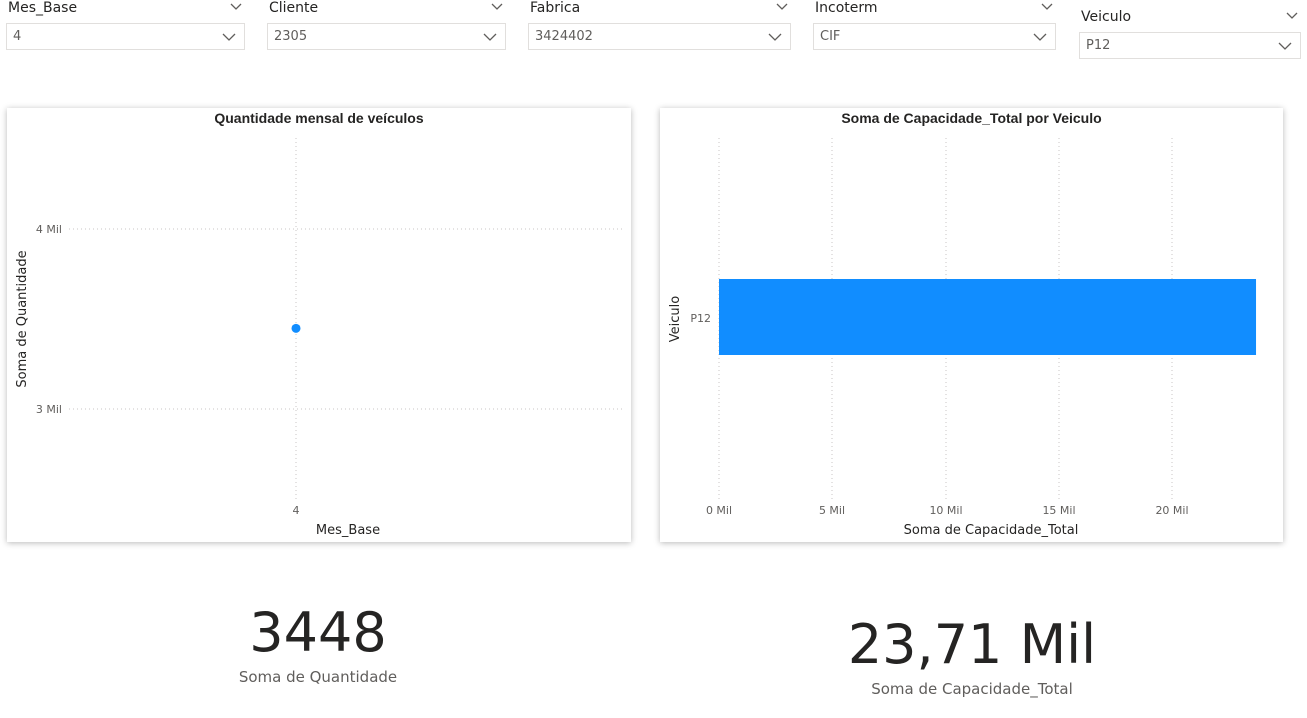 Image resolution: width=1307 pixels, height=718 pixels. I want to click on slicer-title: Incoterm, so click(846, 8).